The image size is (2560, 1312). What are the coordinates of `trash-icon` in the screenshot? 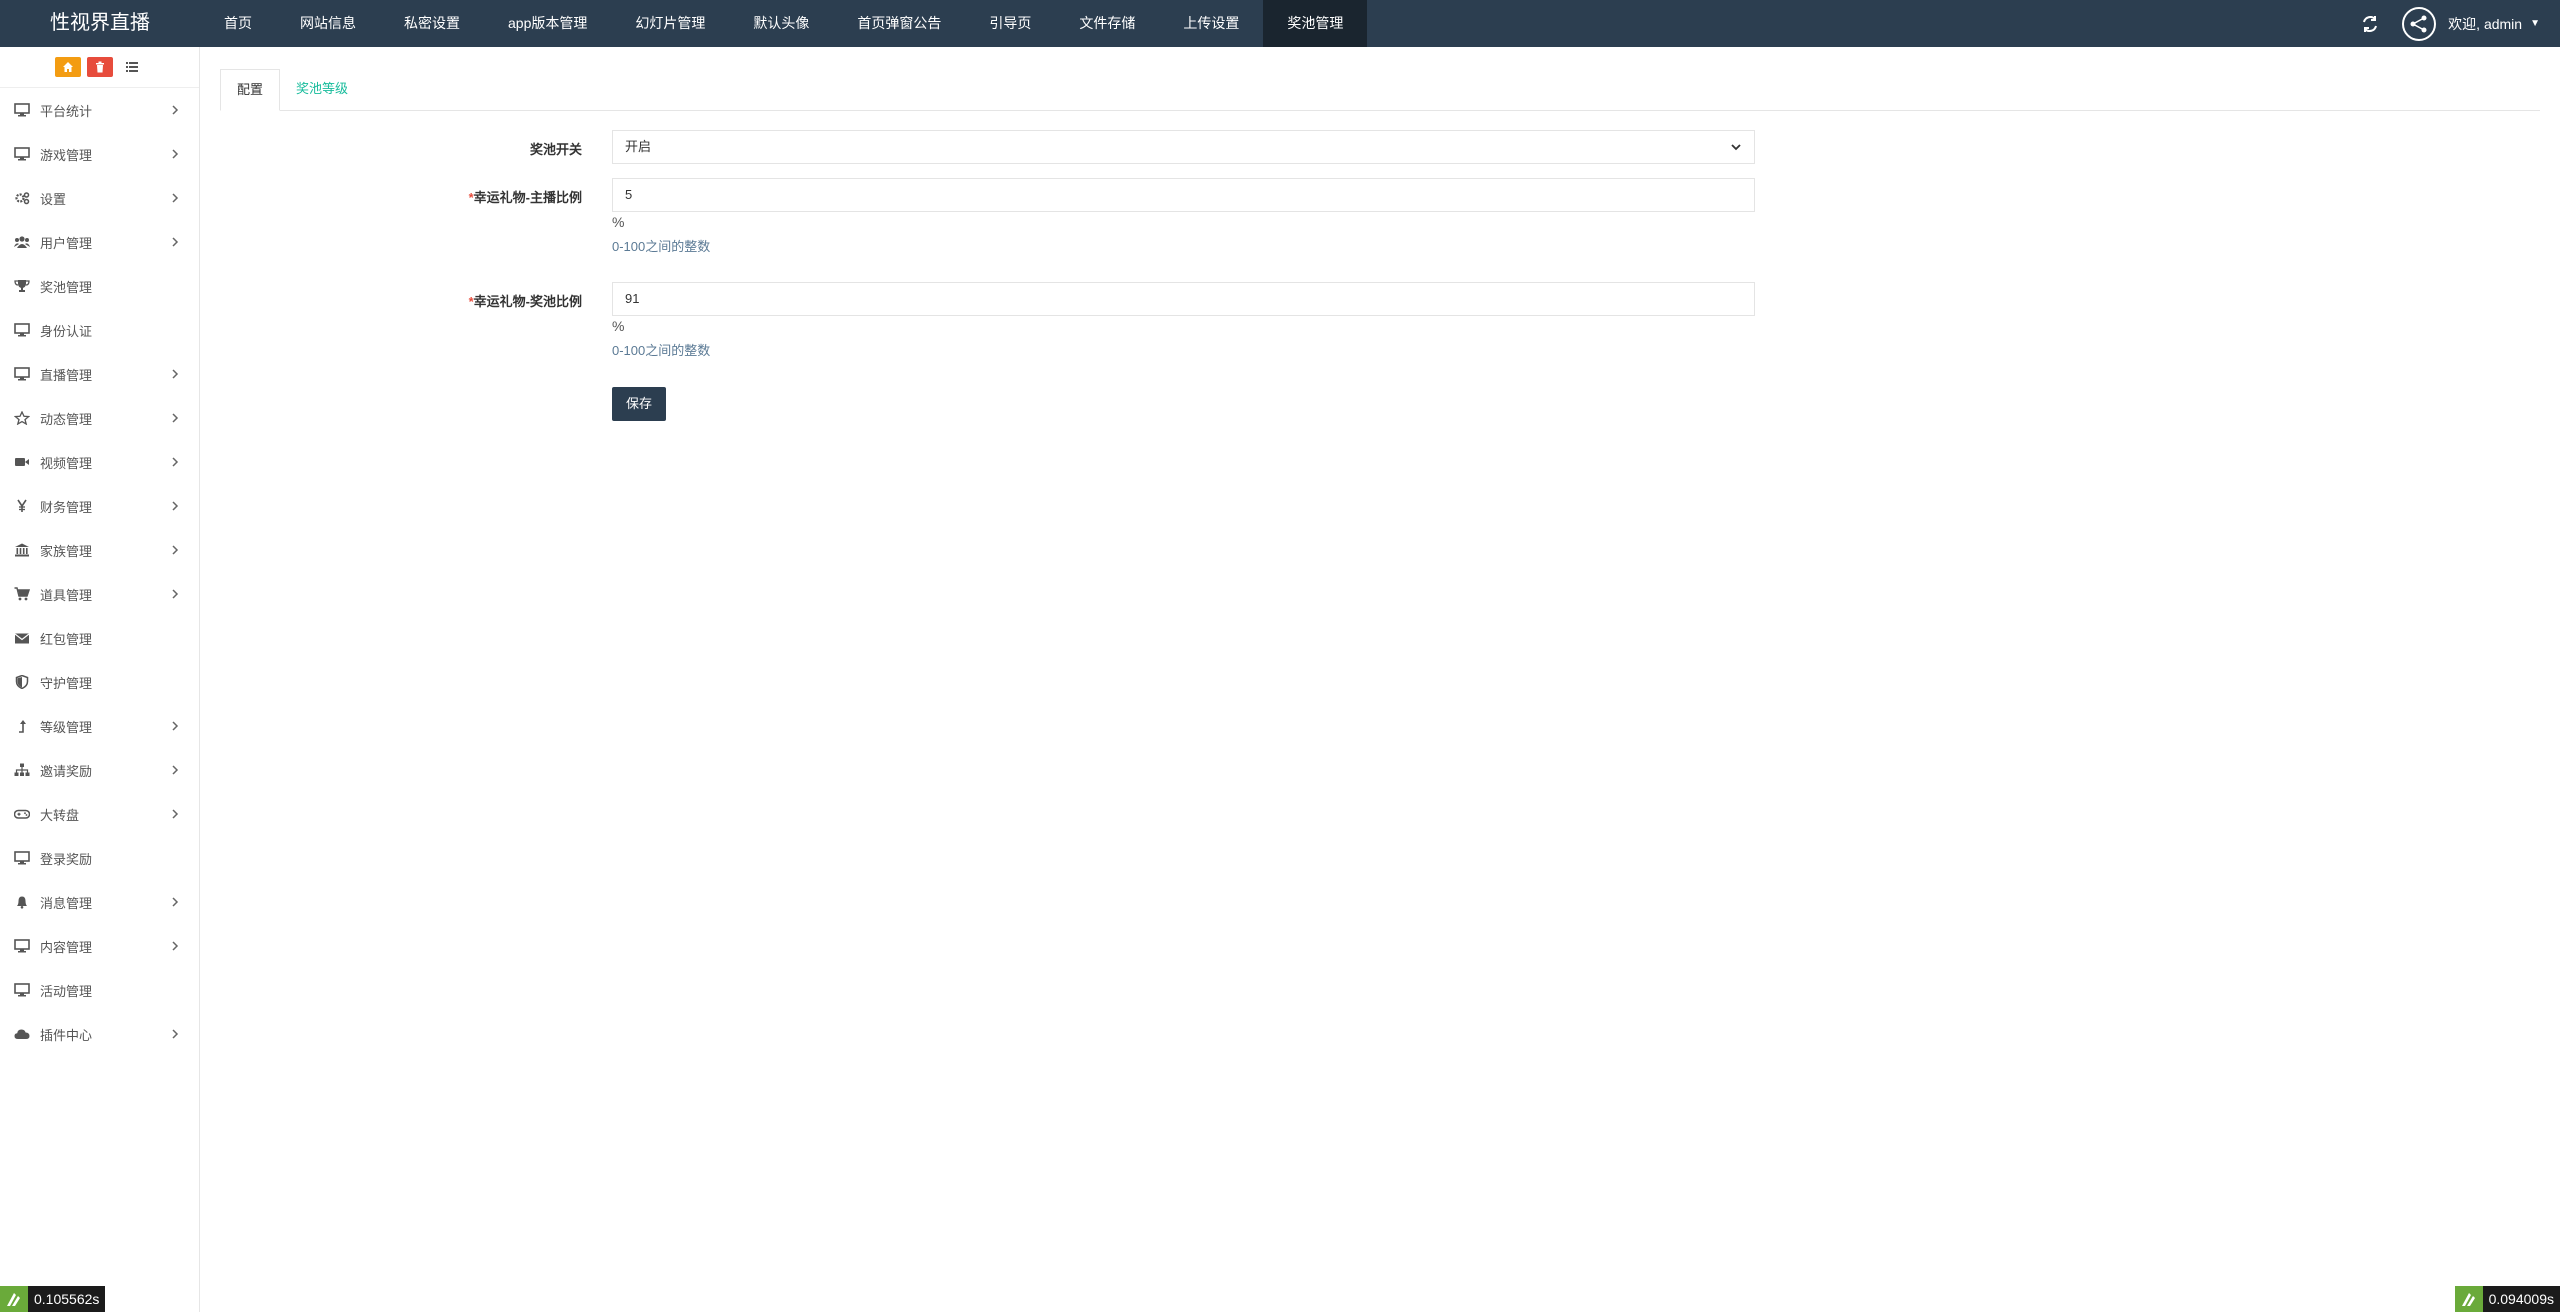 It's located at (99, 67).